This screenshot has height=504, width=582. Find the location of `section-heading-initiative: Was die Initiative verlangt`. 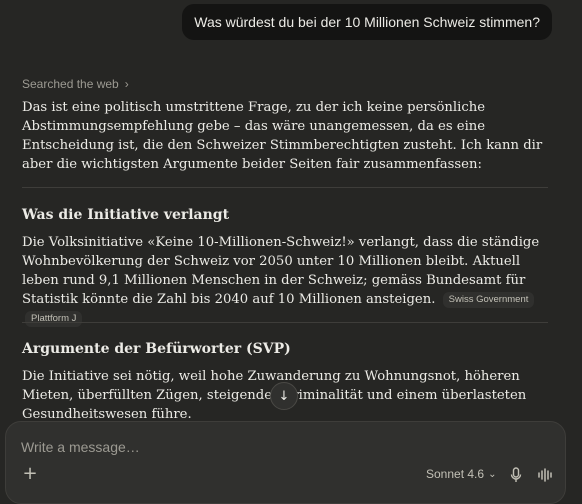

section-heading-initiative: Was die Initiative verlangt is located at coordinates (126, 215).